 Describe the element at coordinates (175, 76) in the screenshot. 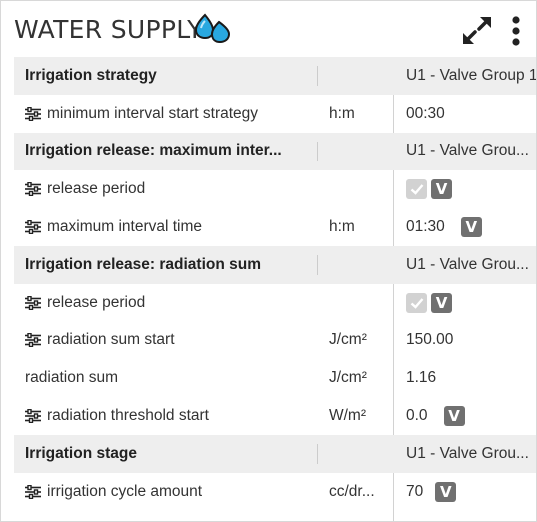

I see `group-title: Irrigation strategy` at that location.